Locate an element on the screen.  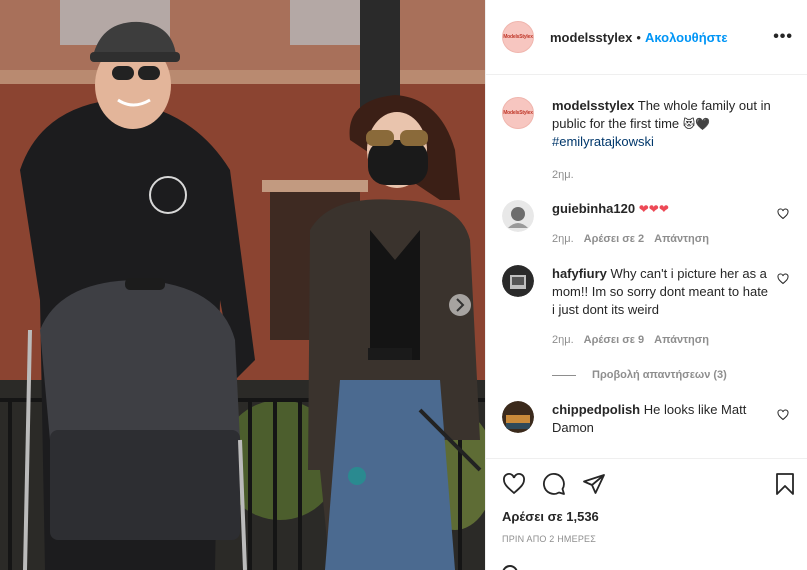
comment-meta: 2ημ. Αρέσει σε 2 Απάντηση is located at coordinates (663, 239).